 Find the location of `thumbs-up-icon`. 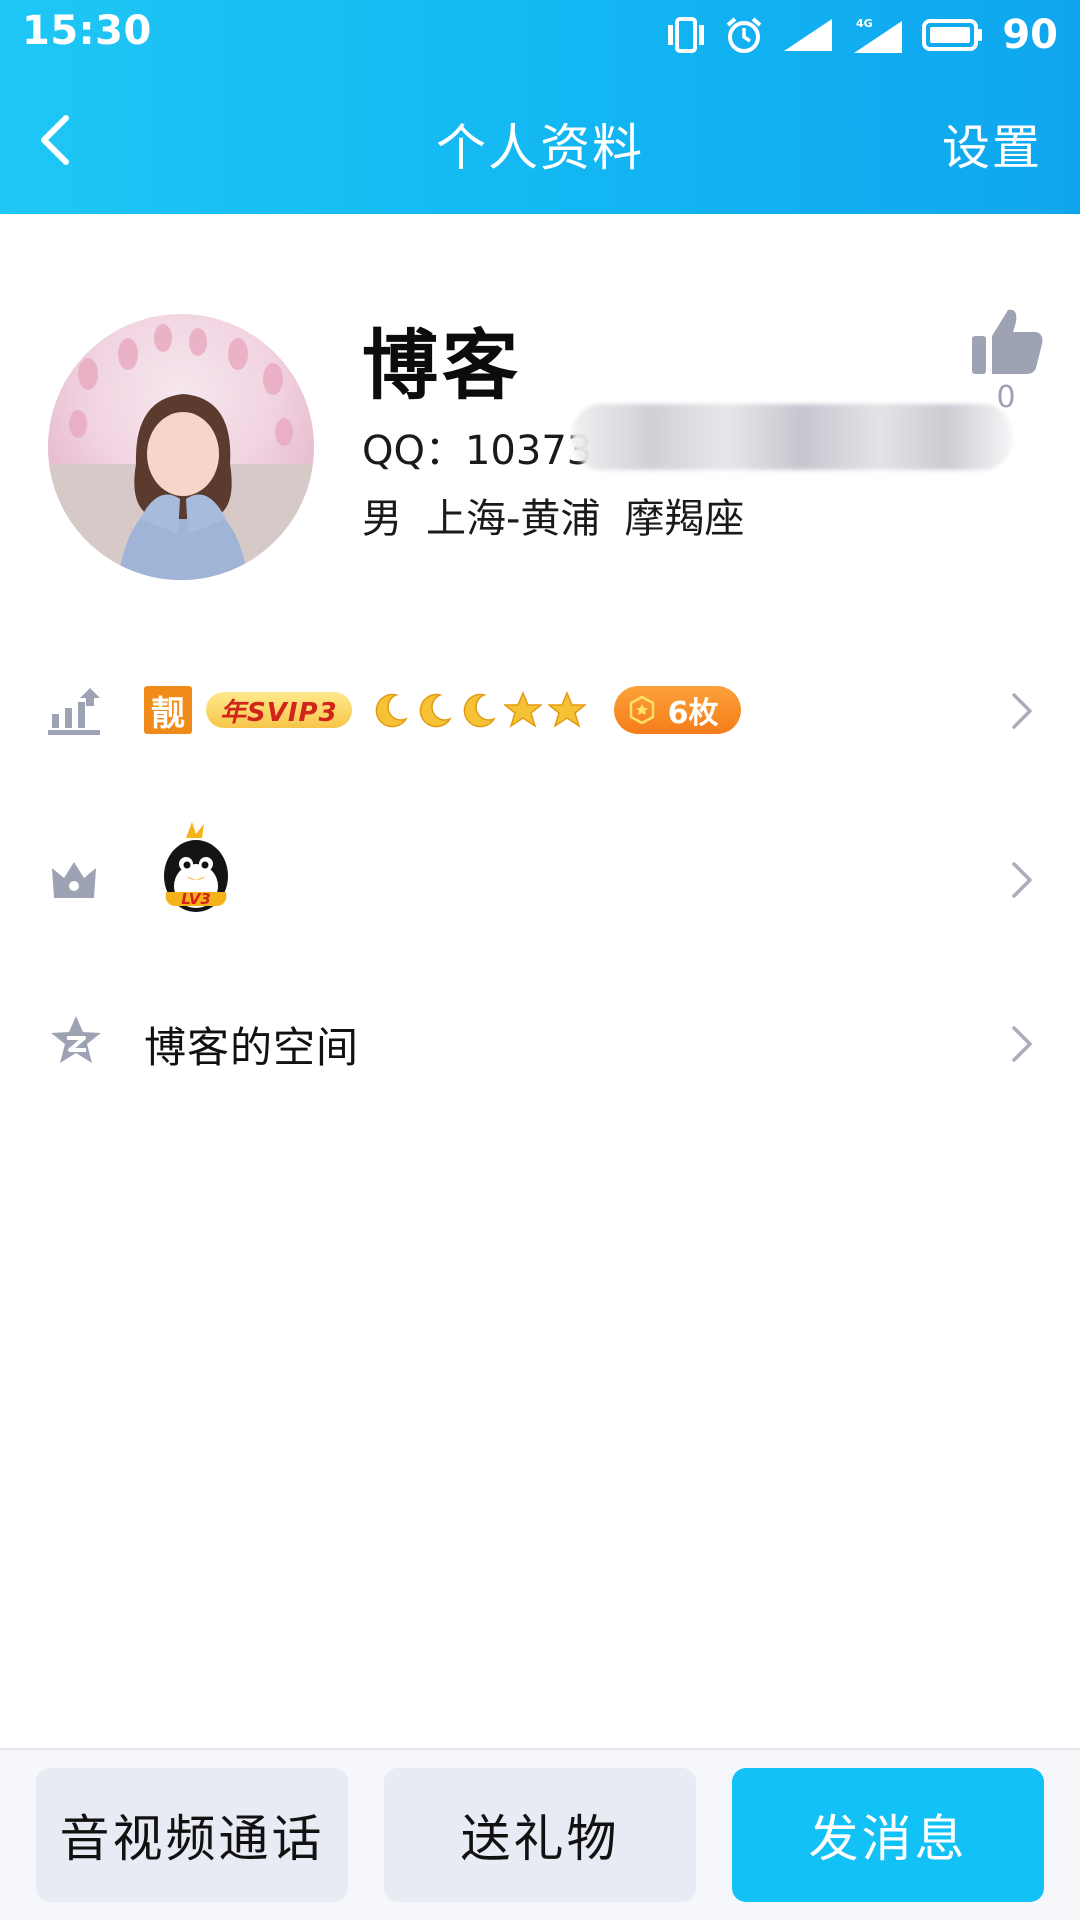

thumbs-up-icon is located at coordinates (1007, 341).